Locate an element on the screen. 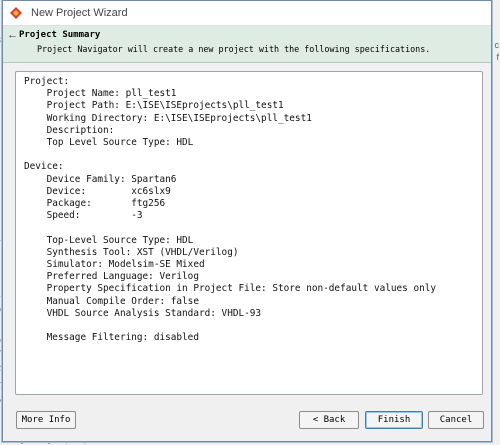 The height and width of the screenshot is (445, 500). summary-line: Device Family: Spartan6 is located at coordinates (100, 179).